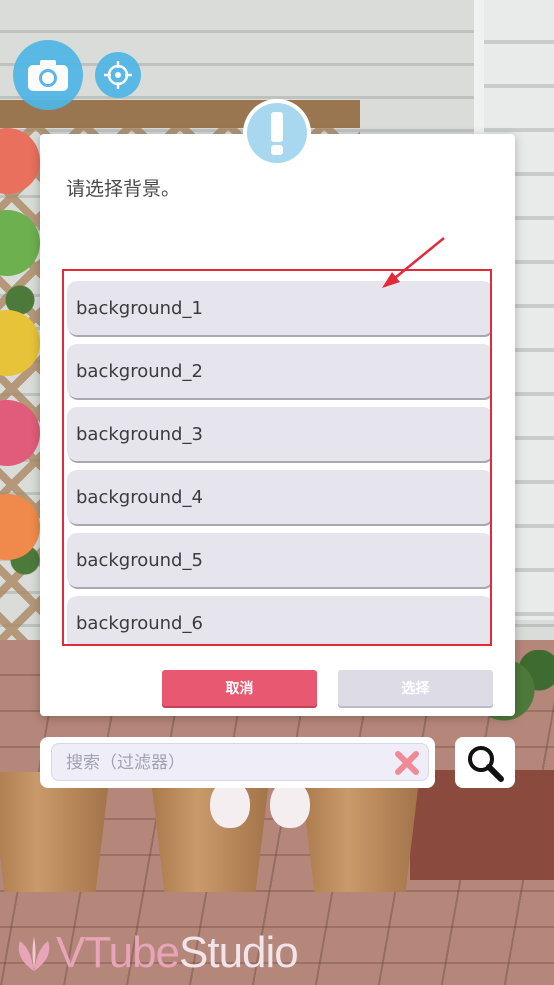  I want to click on background-item: background_6, so click(278, 620).